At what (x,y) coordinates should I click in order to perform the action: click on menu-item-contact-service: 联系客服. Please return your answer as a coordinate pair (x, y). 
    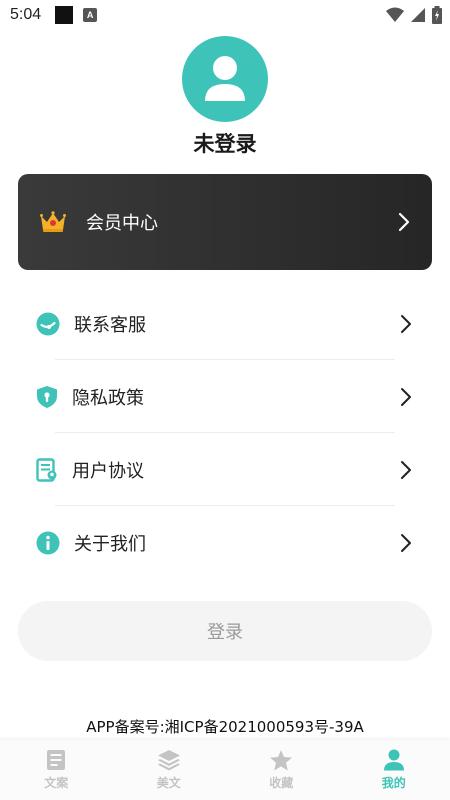
    Looking at the image, I should click on (225, 323).